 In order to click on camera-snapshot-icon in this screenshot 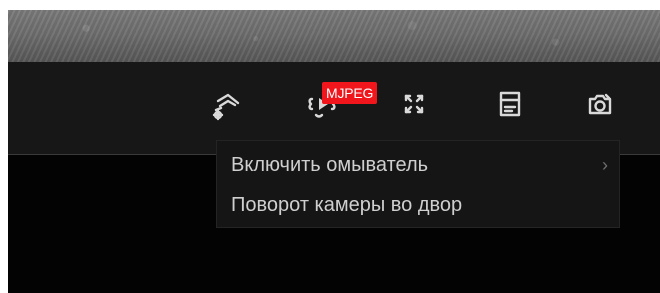, I will do `click(600, 104)`.